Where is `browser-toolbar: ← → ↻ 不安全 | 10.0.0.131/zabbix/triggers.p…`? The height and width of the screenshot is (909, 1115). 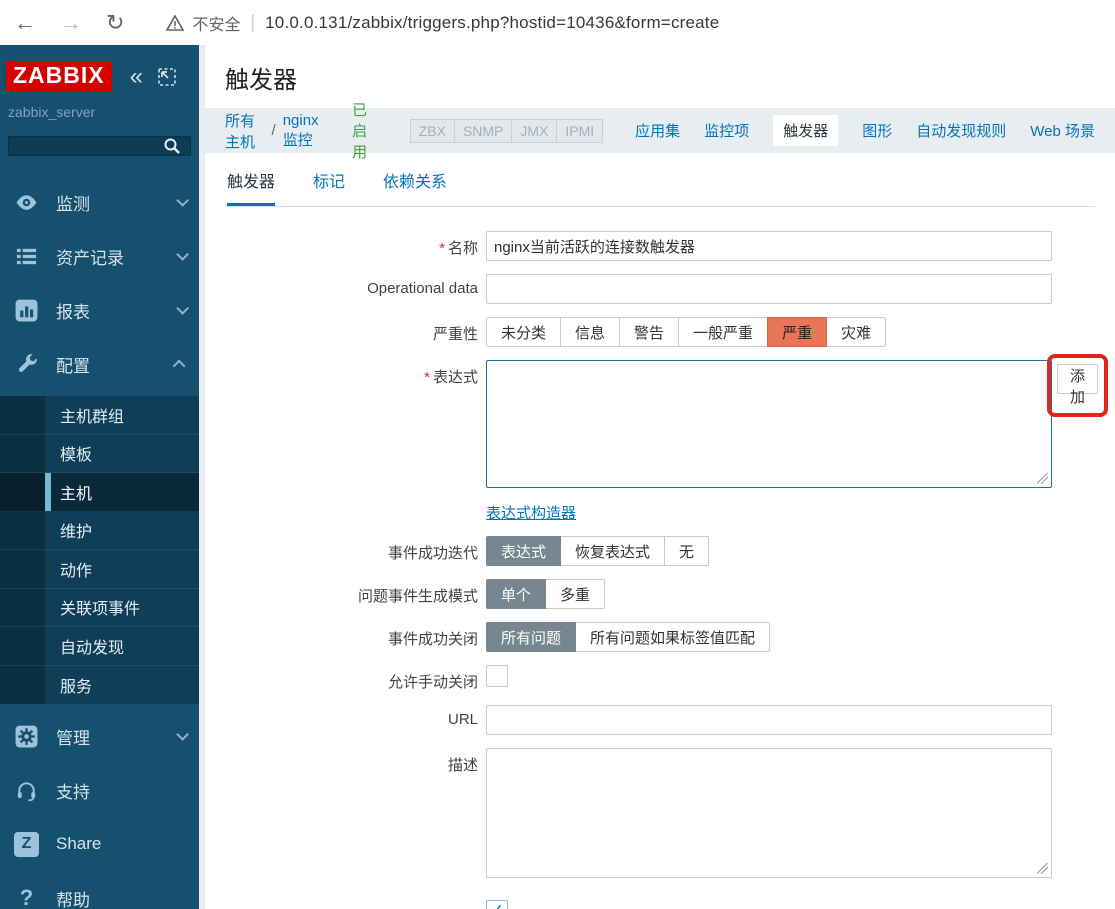
browser-toolbar: ← → ↻ 不安全 | 10.0.0.131/zabbix/triggers.p… is located at coordinates (557, 22).